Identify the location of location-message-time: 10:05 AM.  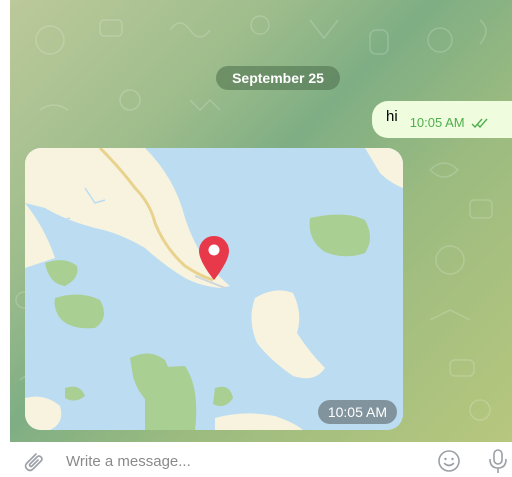
(357, 412).